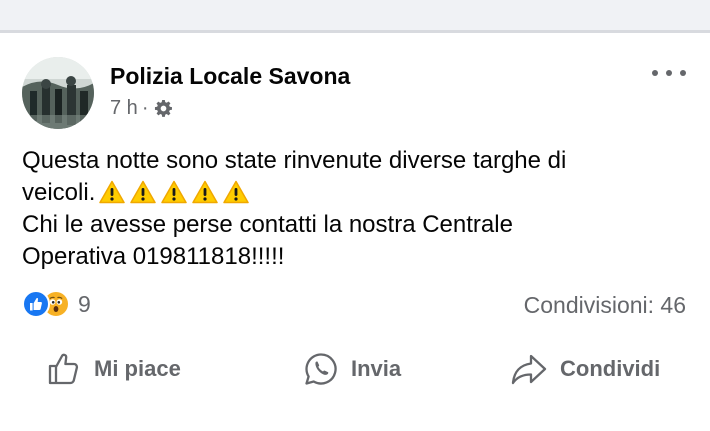 This screenshot has height=431, width=710. Describe the element at coordinates (610, 368) in the screenshot. I see `share-label: Condividi` at that location.